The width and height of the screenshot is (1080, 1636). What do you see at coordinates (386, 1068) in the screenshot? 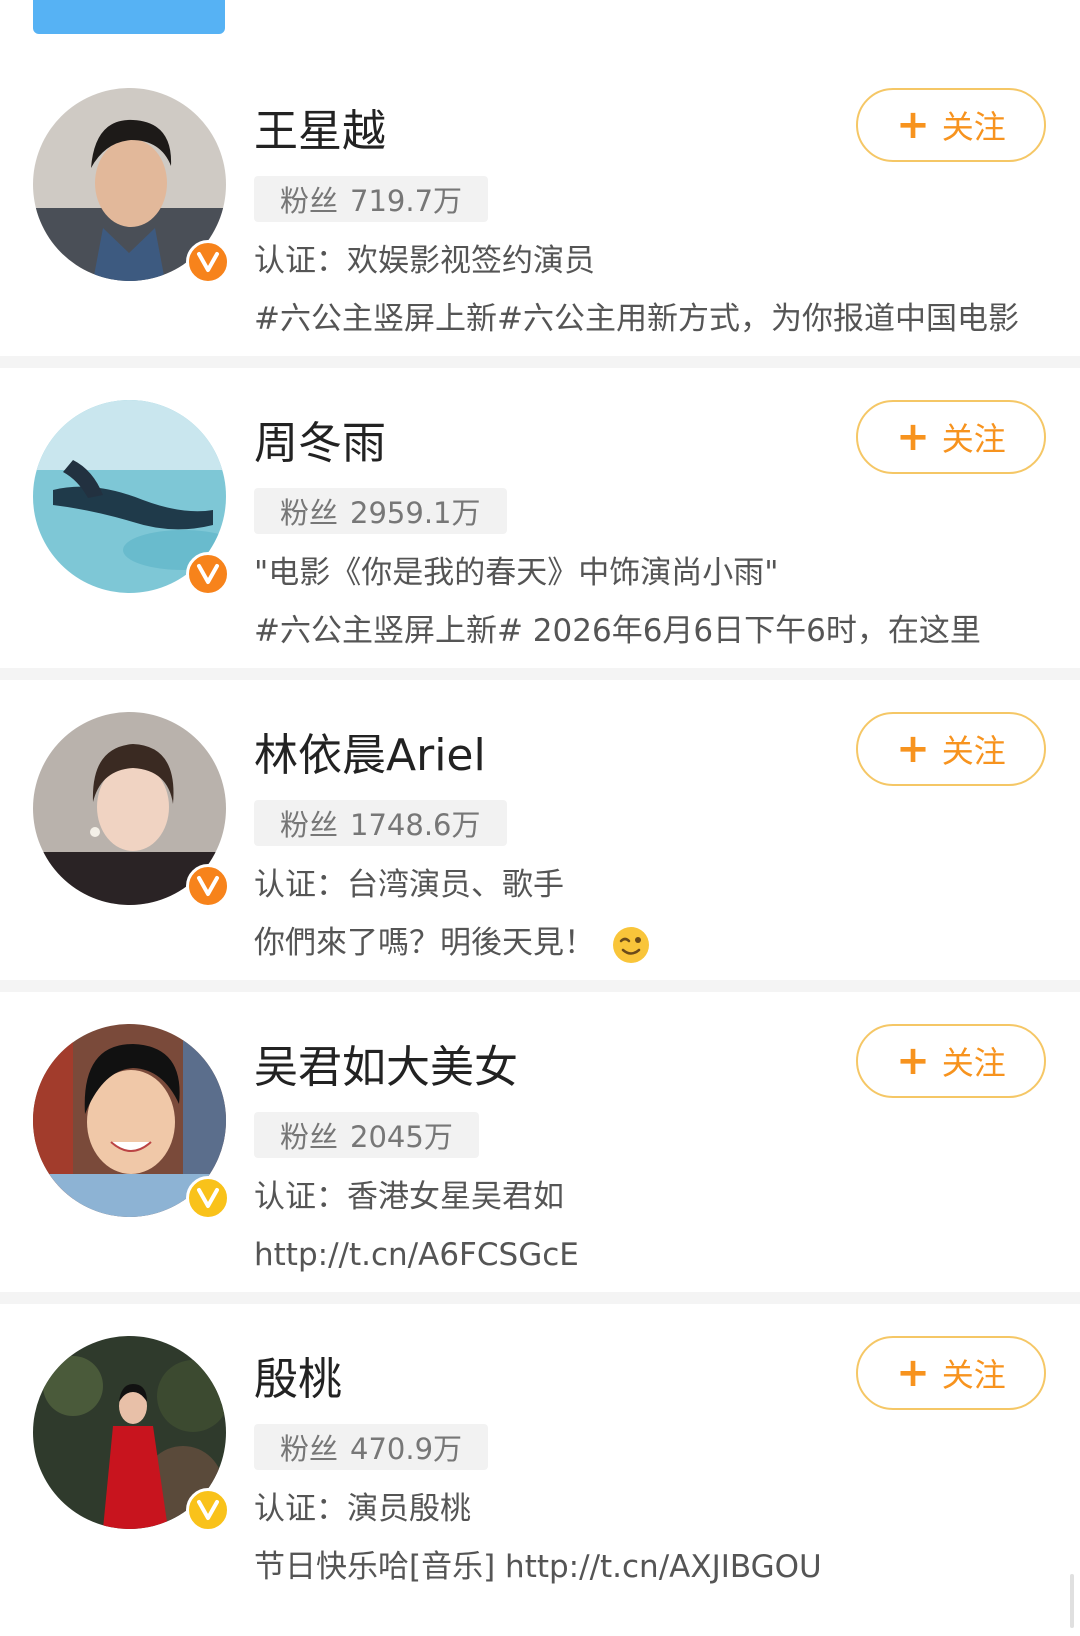
I see `user-name: 吴君如大美女` at bounding box center [386, 1068].